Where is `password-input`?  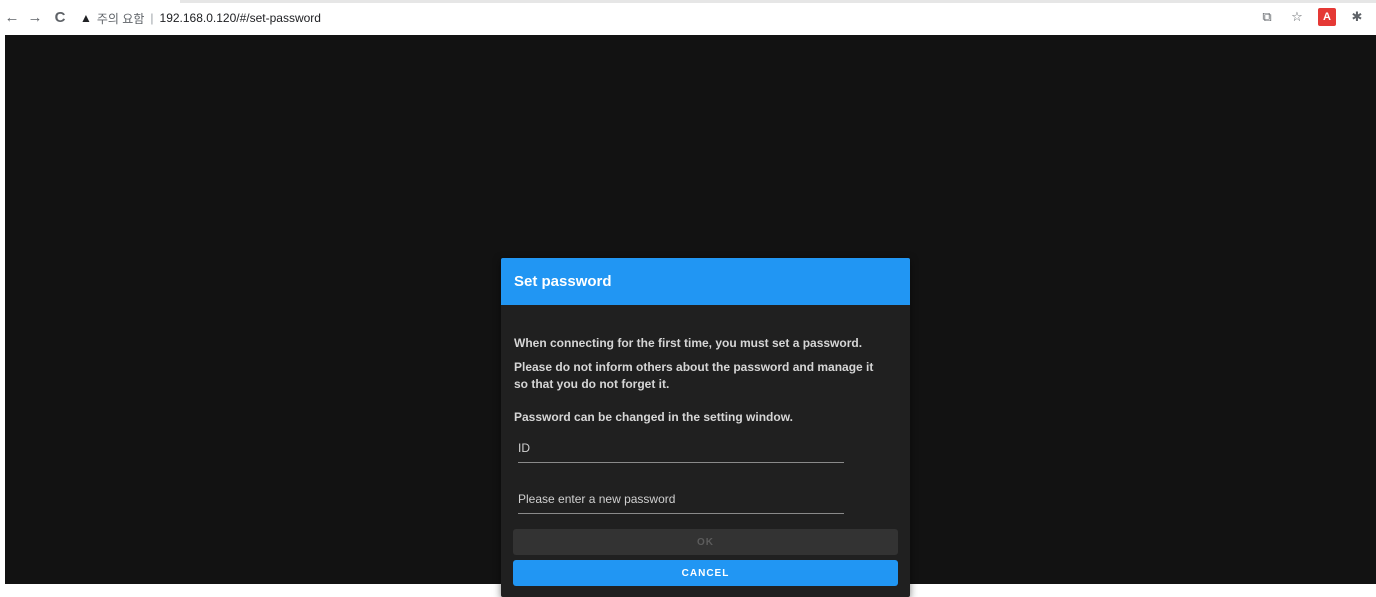
password-input is located at coordinates (681, 499).